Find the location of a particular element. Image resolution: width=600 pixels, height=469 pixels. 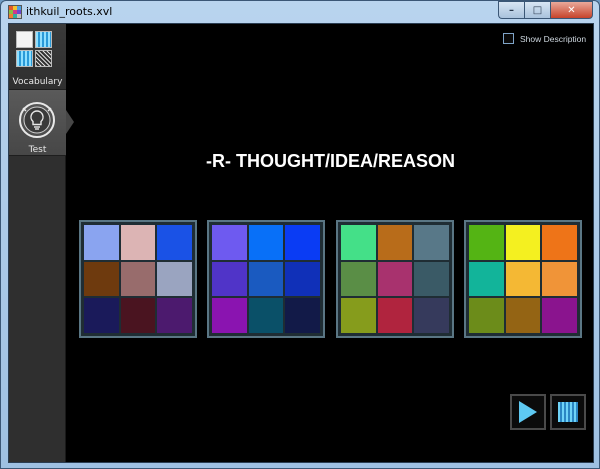

play-button is located at coordinates (528, 412).